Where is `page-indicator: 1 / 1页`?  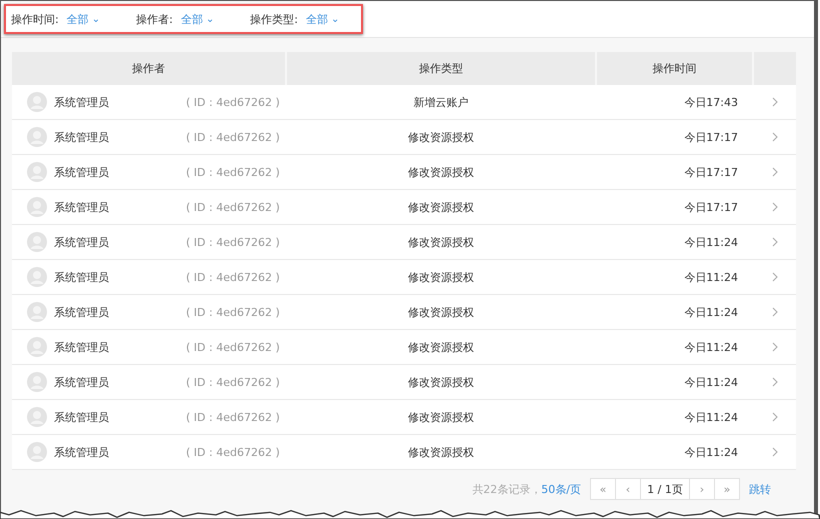
page-indicator: 1 / 1页 is located at coordinates (665, 489).